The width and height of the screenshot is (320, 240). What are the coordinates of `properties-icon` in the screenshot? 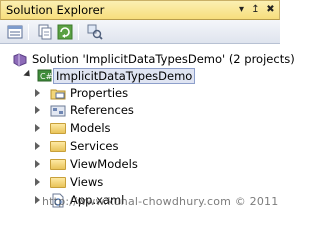 It's located at (15, 32).